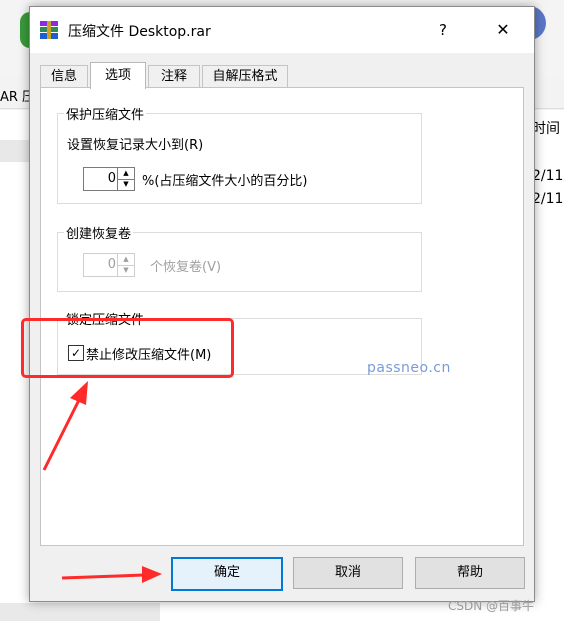  Describe the element at coordinates (152, 574) in the screenshot. I see `arrow-right-head` at that location.